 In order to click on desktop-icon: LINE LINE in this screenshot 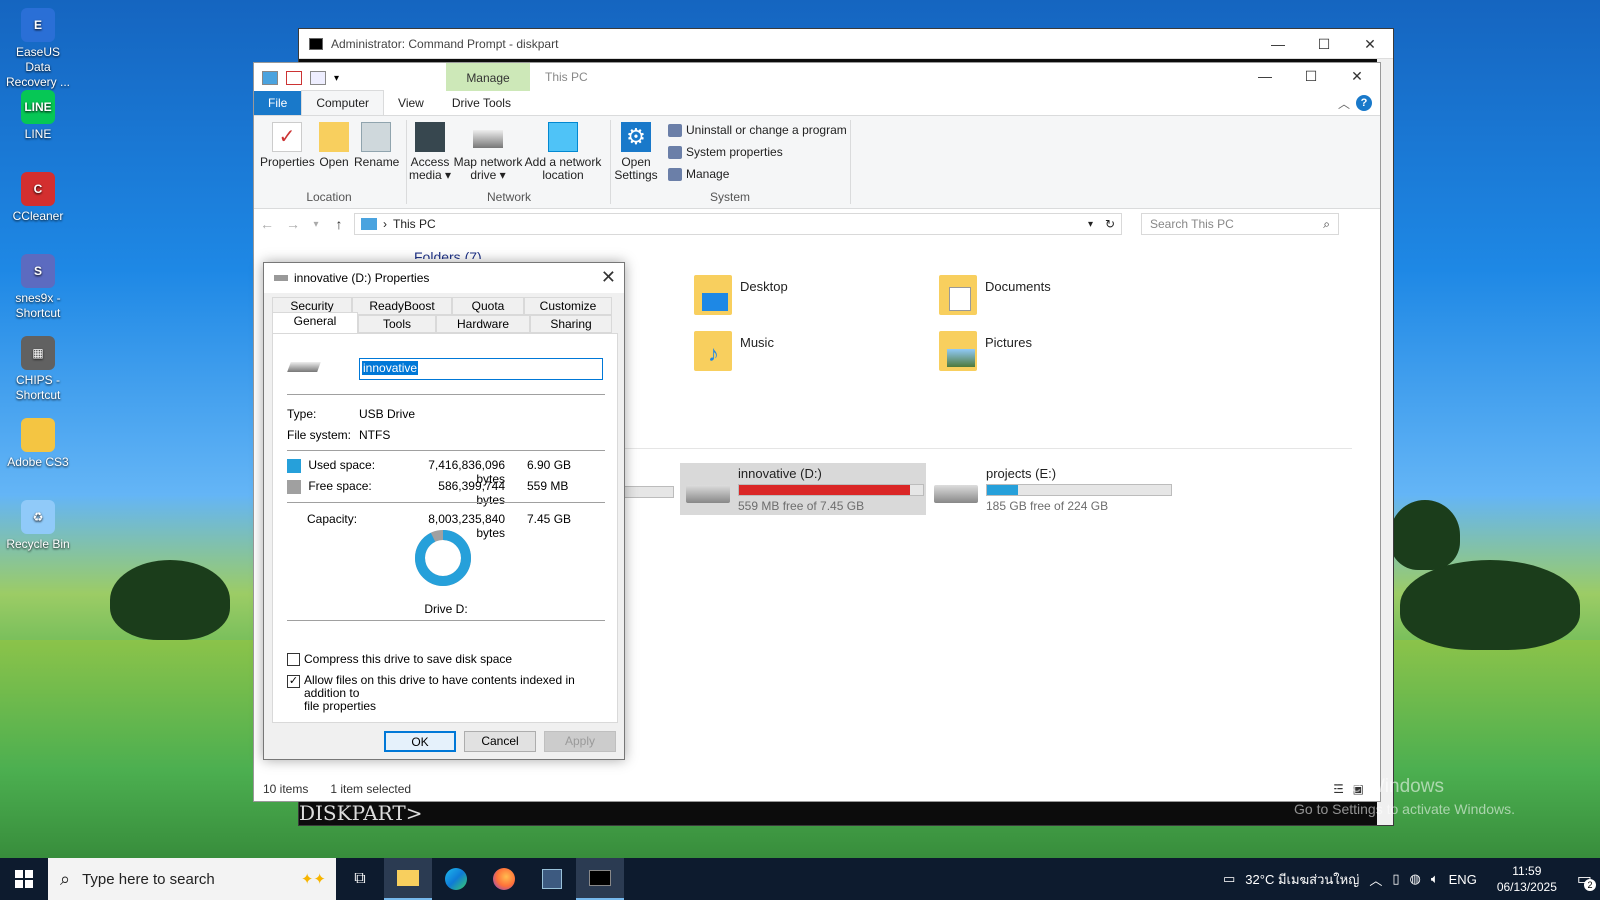, I will do `click(38, 116)`.